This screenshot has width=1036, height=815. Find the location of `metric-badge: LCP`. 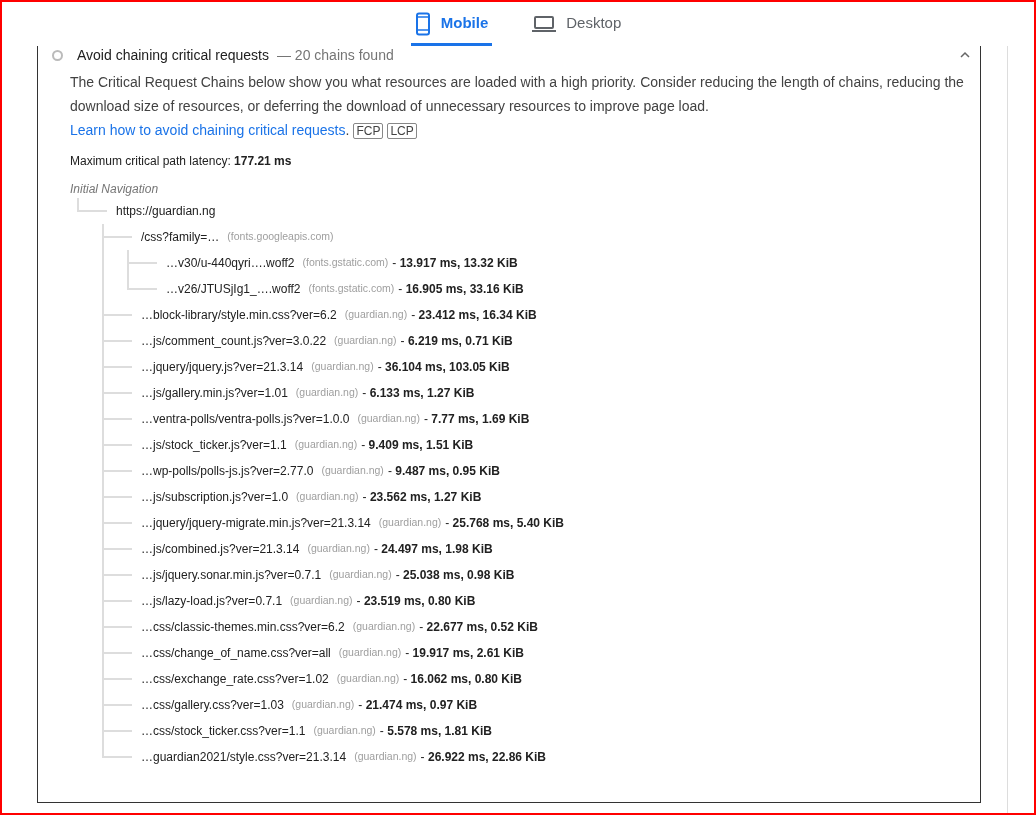

metric-badge: LCP is located at coordinates (402, 131).